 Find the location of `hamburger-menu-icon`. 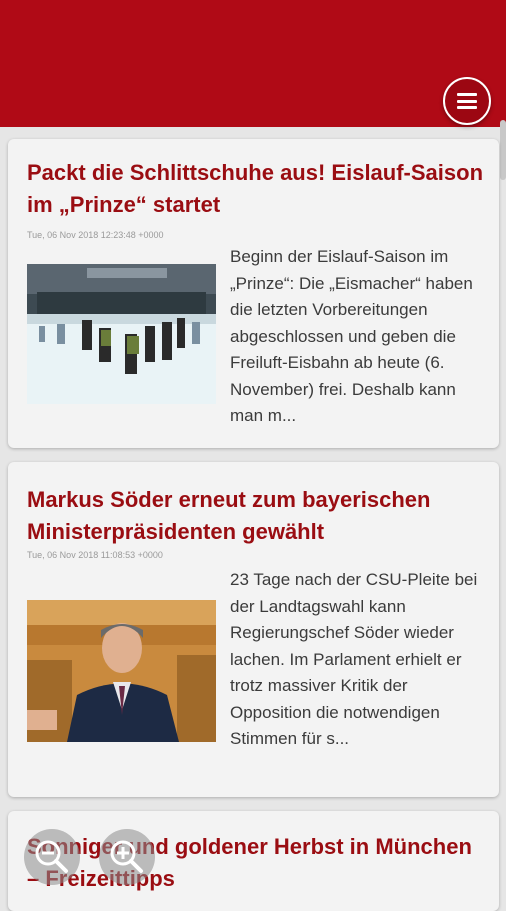

hamburger-menu-icon is located at coordinates (467, 101).